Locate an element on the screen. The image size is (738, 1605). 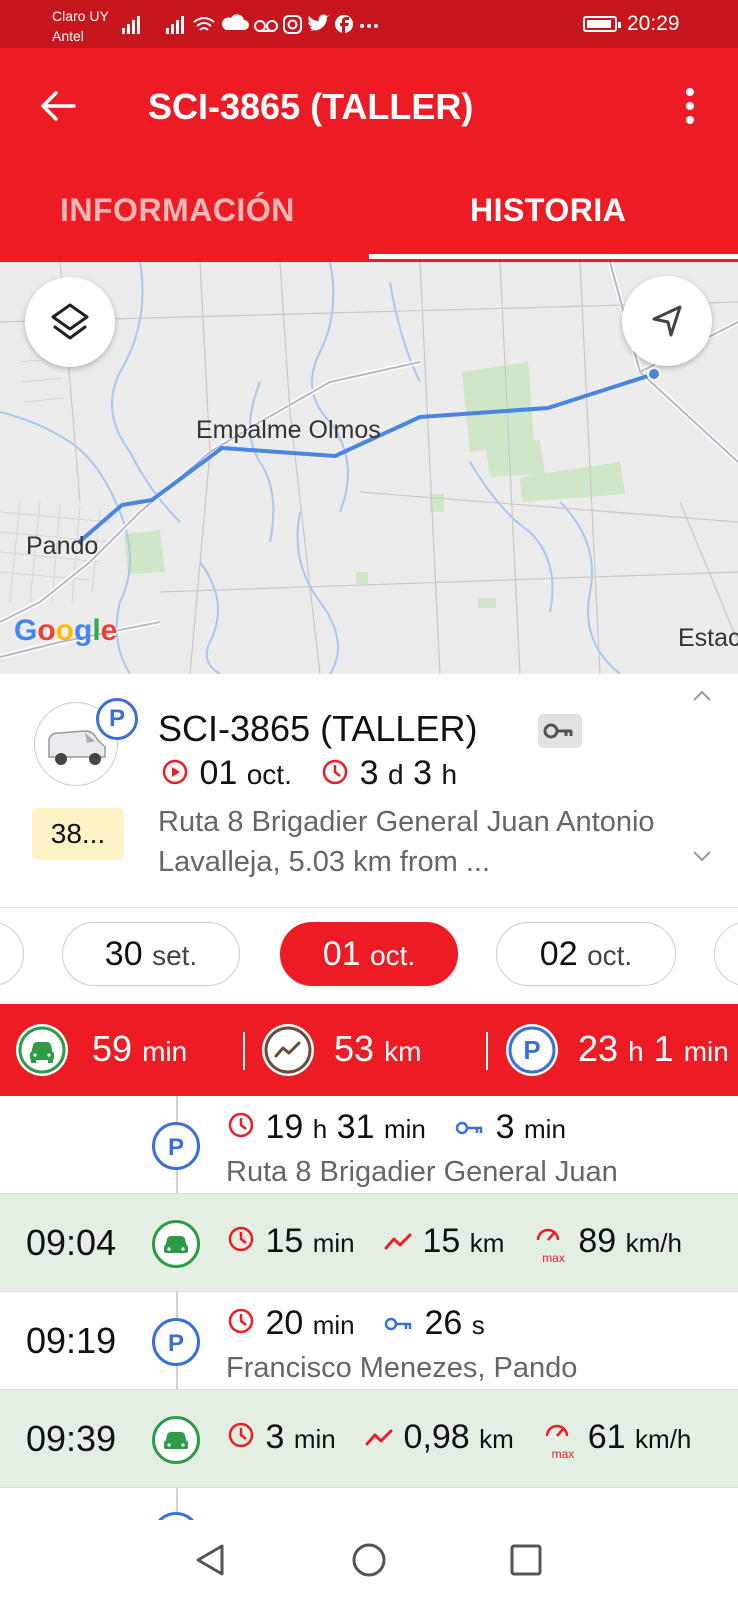
carrier-1: Claro UY is located at coordinates (80, 16).